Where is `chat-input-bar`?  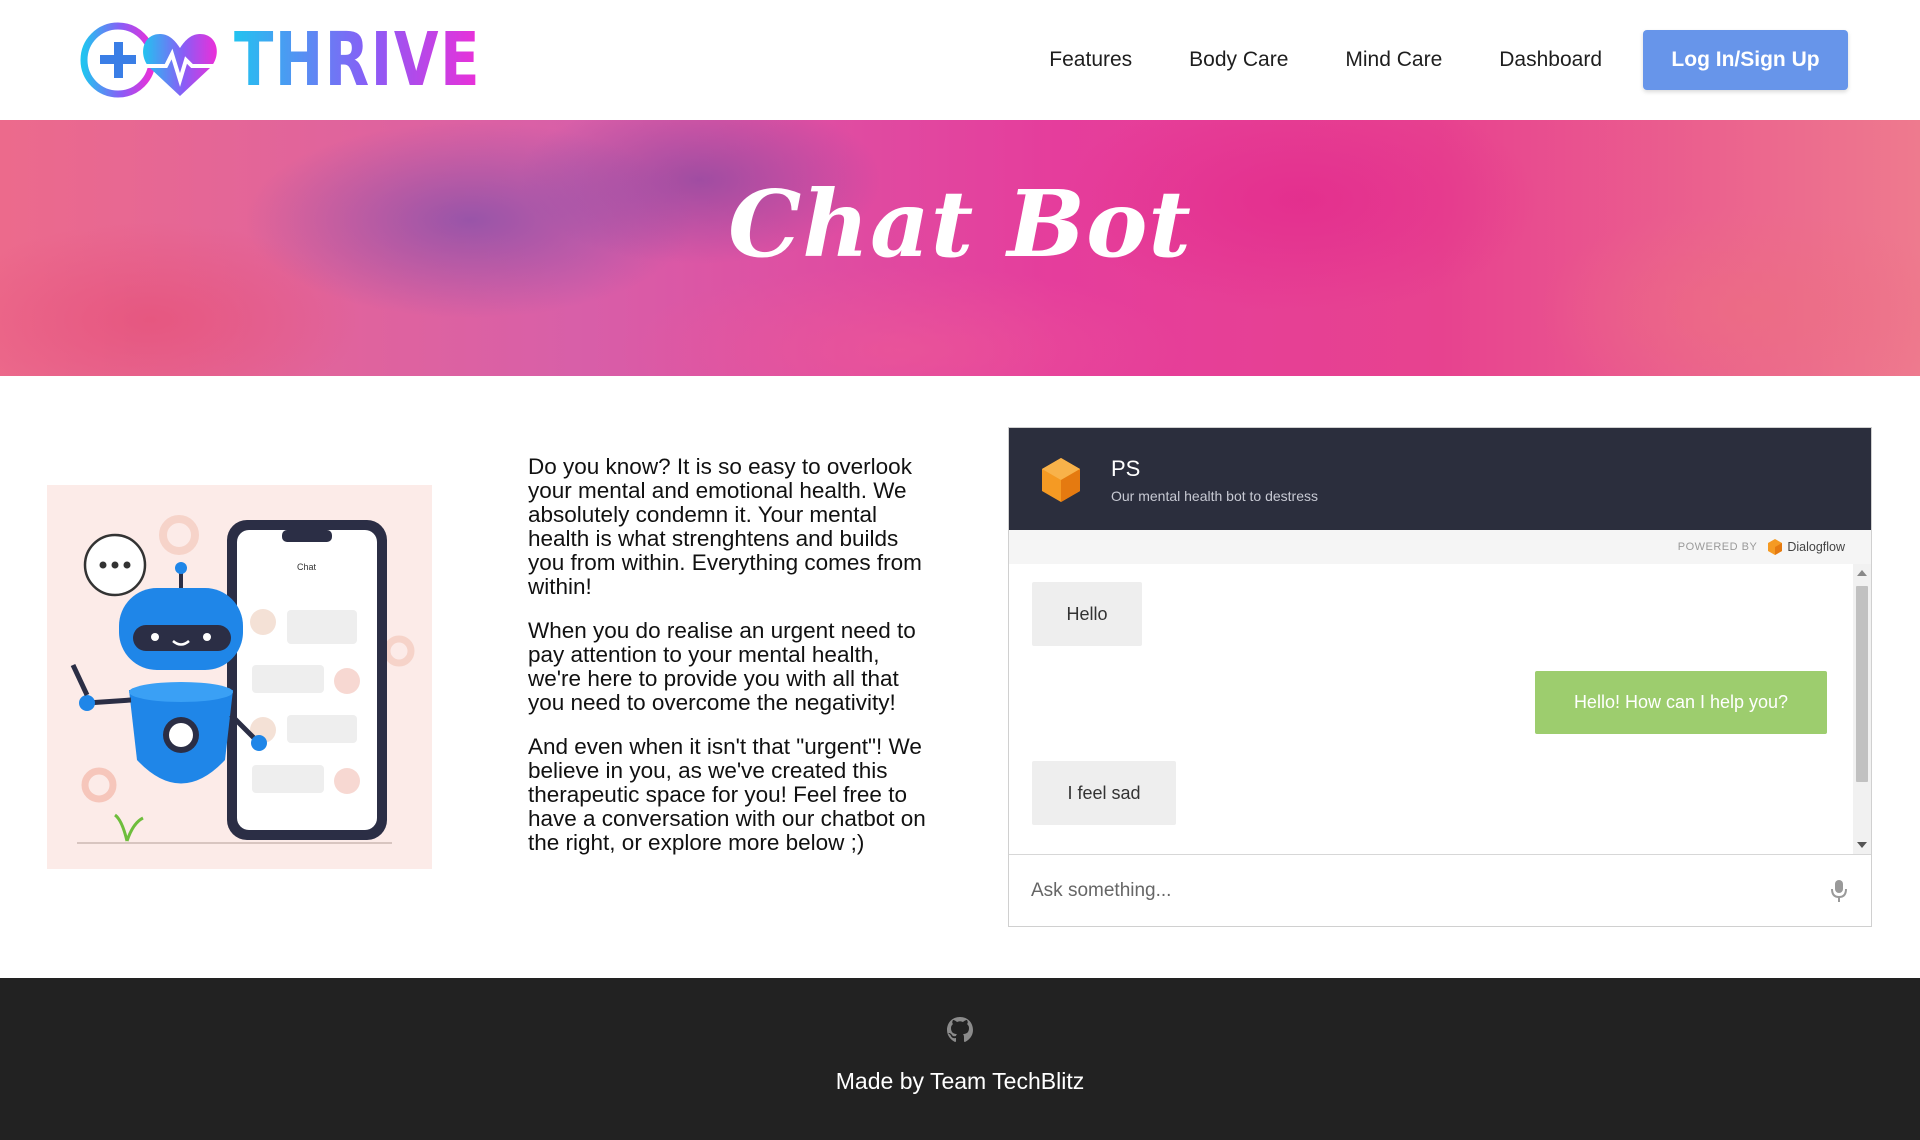 chat-input-bar is located at coordinates (1440, 890).